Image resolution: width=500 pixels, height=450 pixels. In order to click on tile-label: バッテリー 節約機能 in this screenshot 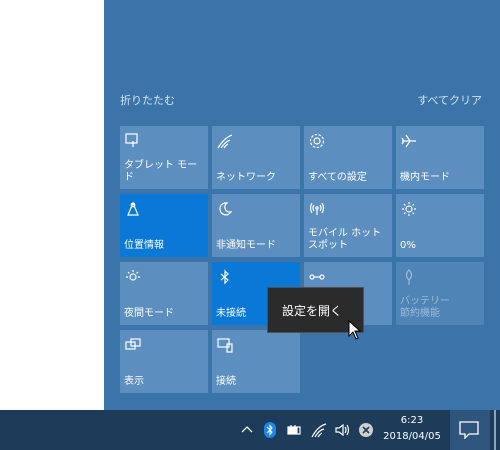, I will do `click(425, 307)`.